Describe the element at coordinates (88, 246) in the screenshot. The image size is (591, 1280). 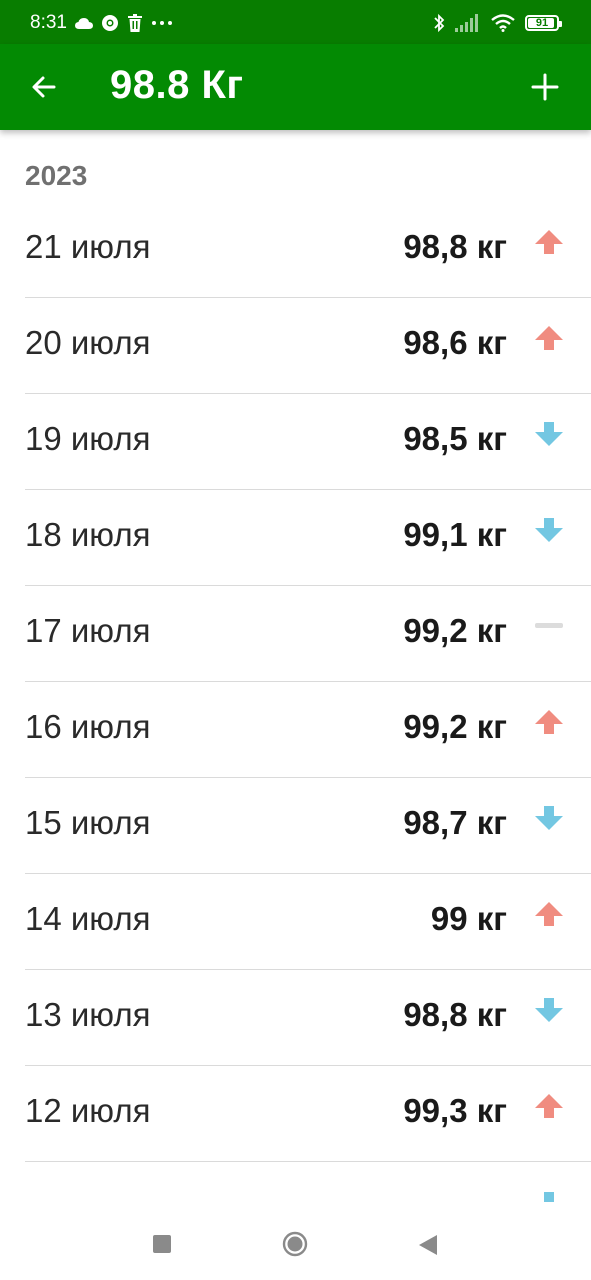
I see `entry-date: 21 июля` at that location.